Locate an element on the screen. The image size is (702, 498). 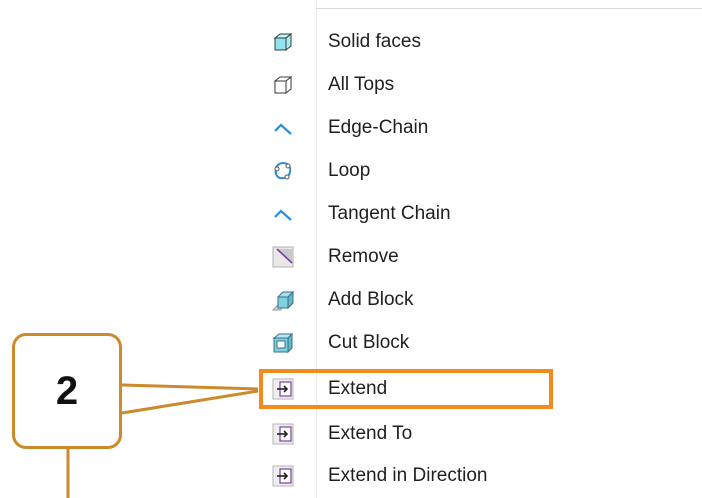
menu-item-label: Extend To is located at coordinates (370, 433).